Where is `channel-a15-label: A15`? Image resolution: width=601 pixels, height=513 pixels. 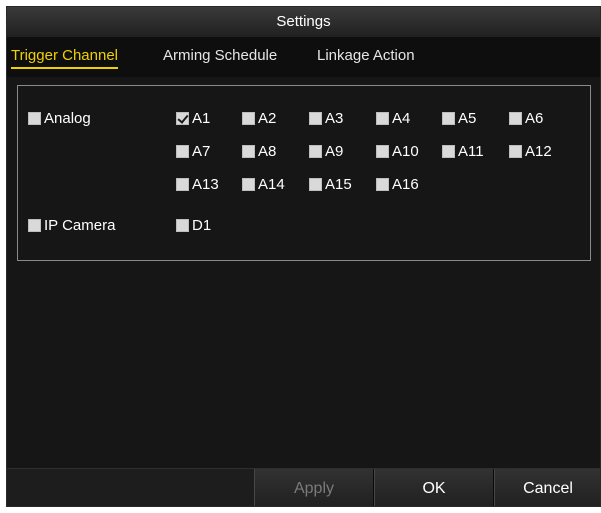 channel-a15-label: A15 is located at coordinates (338, 184).